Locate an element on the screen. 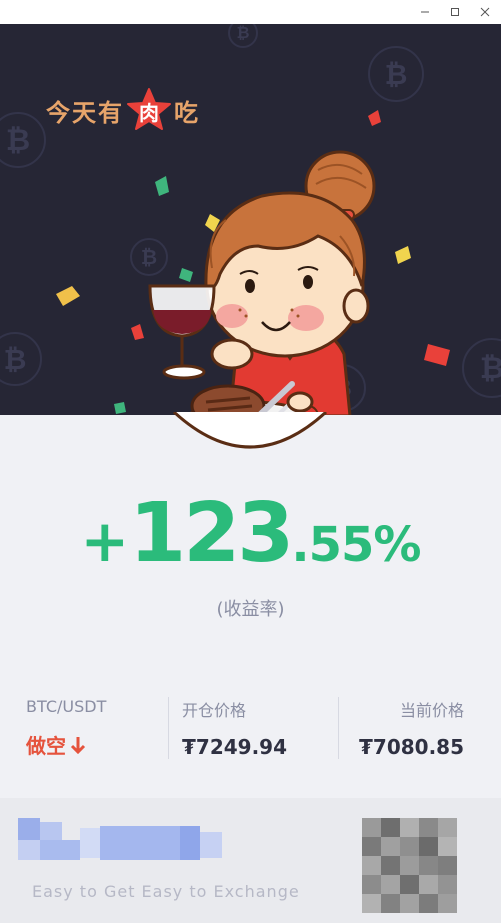  current-price-value: ₮7080.85 is located at coordinates (411, 747).